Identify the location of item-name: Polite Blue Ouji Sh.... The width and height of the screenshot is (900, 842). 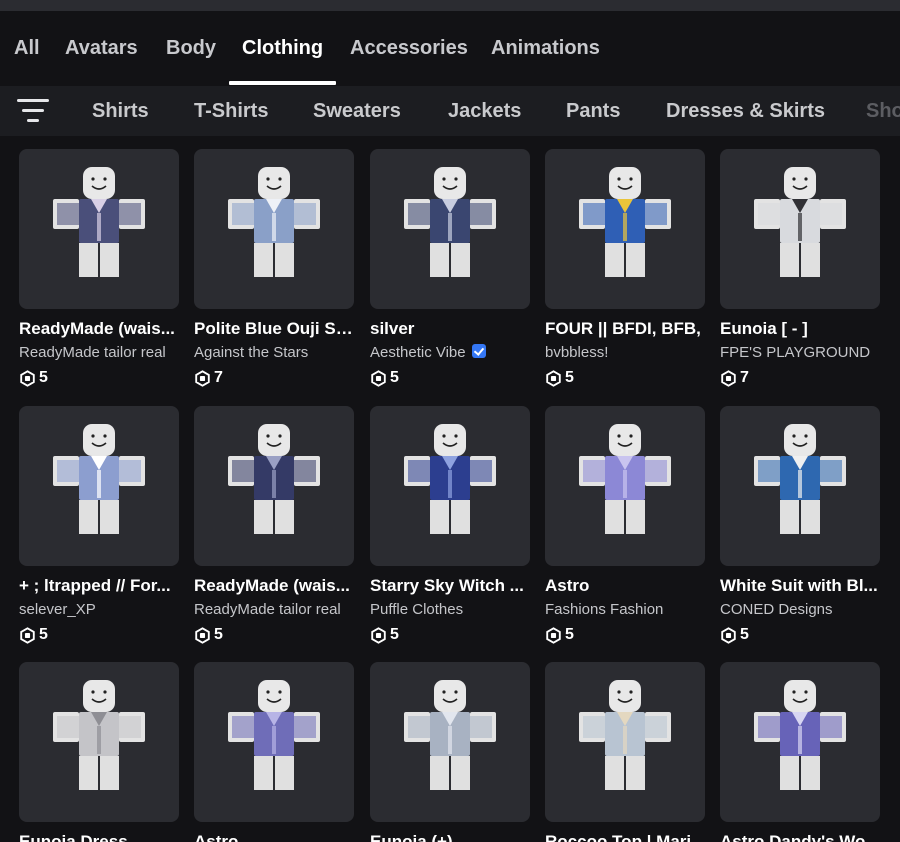
(277, 329).